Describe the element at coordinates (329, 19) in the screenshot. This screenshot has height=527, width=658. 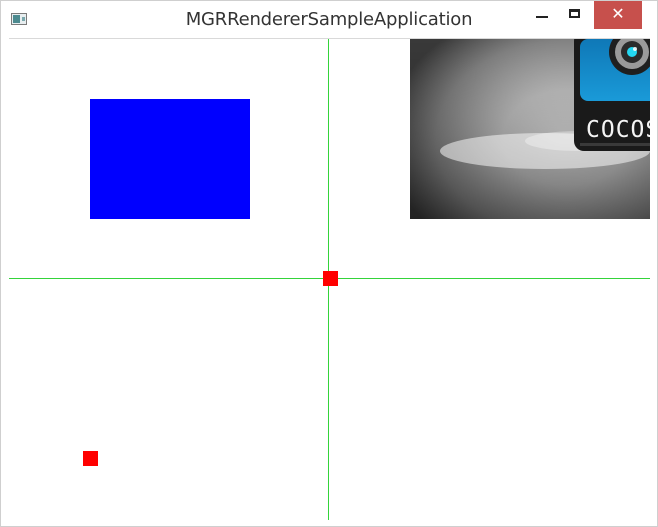
I see `title-bar: MGRRendererSampleApplication ✕` at that location.